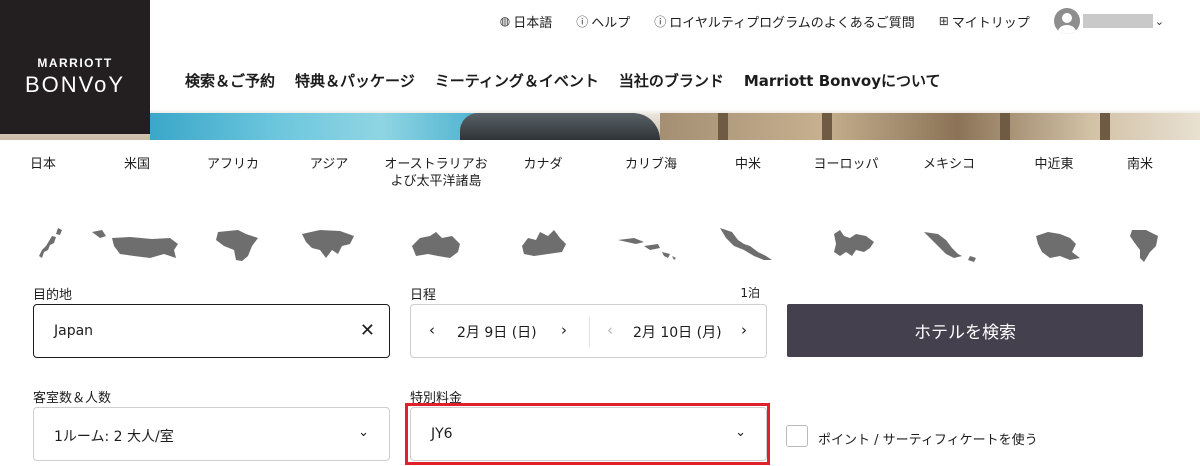 The width and height of the screenshot is (1200, 466). I want to click on region-label: 米国, so click(136, 164).